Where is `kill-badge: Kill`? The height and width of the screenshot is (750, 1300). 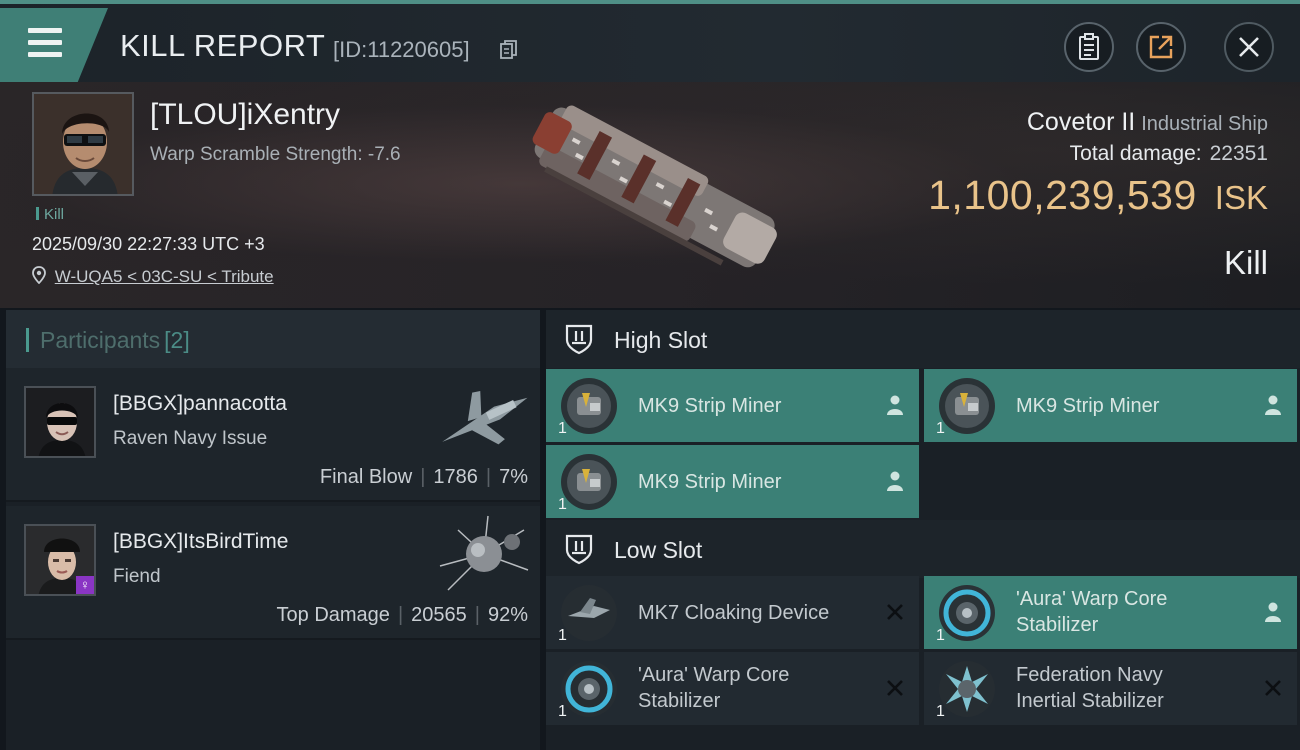 kill-badge: Kill is located at coordinates (50, 214).